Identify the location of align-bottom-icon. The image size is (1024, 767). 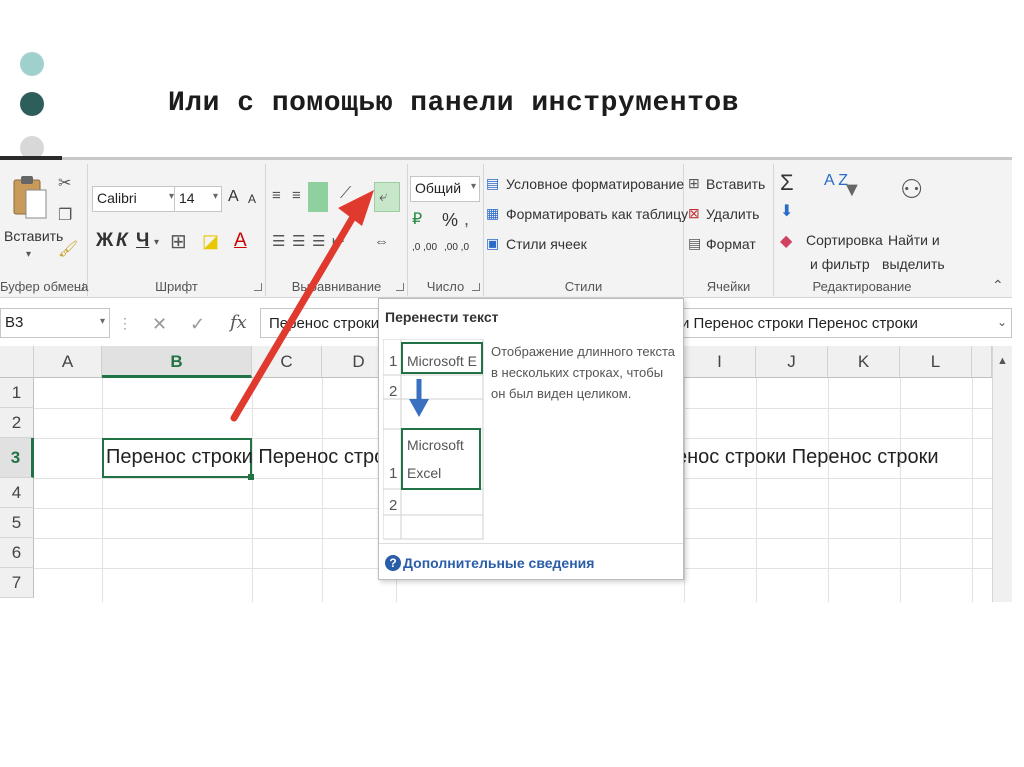
(318, 197).